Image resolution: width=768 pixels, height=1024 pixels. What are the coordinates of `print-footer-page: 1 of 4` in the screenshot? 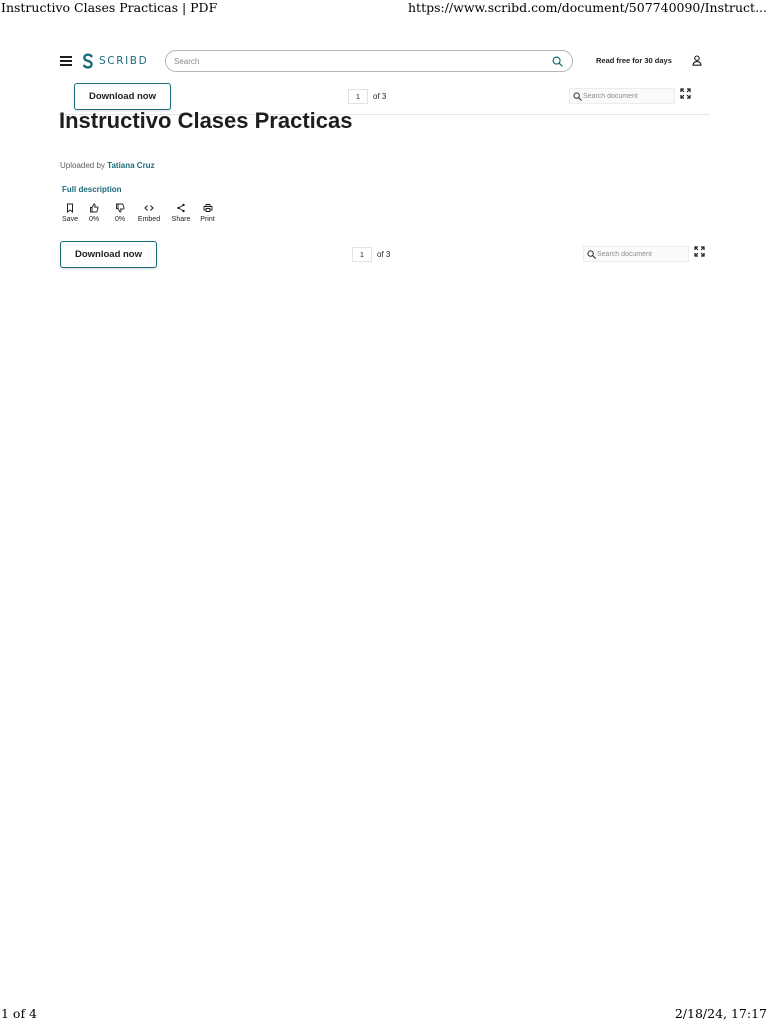 It's located at (19, 1013).